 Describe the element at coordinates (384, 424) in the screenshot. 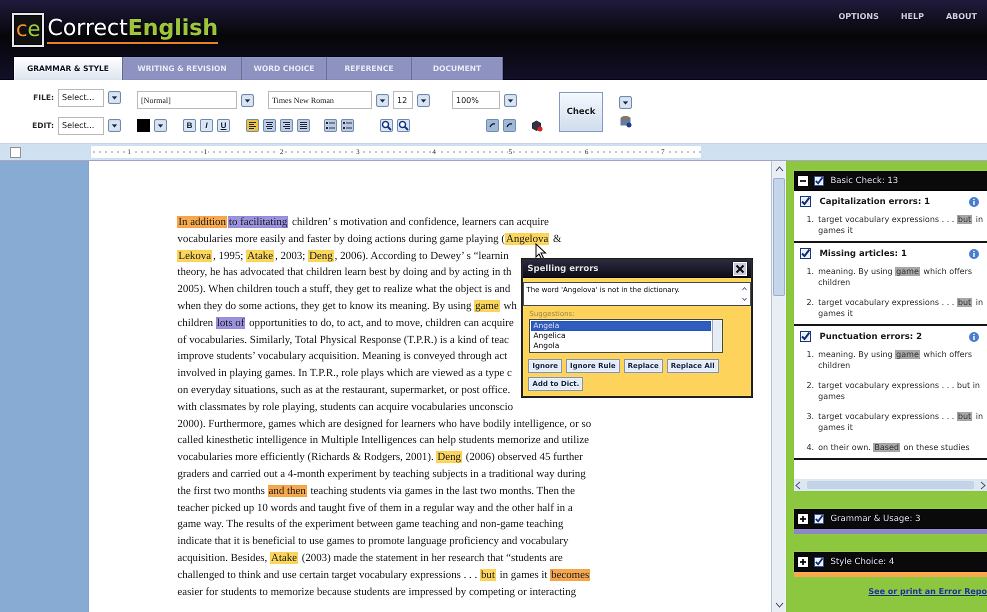

I see `document-text: 2000). Furthermore, games which are designed for learners who have bodily intelligence, or so` at that location.